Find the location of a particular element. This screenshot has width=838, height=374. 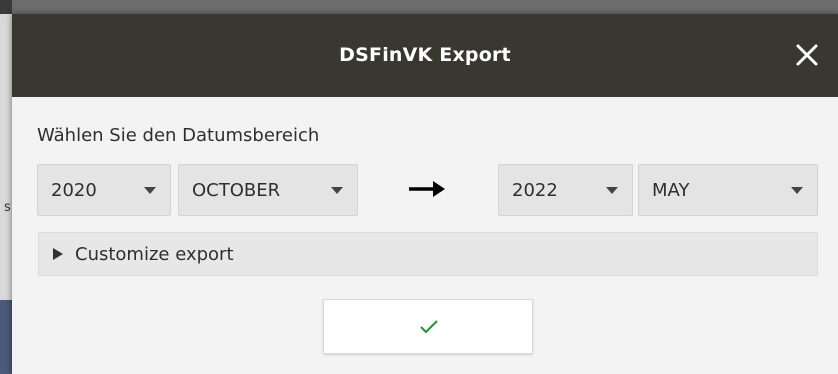

from-month-select: OCTOBER is located at coordinates (268, 190).